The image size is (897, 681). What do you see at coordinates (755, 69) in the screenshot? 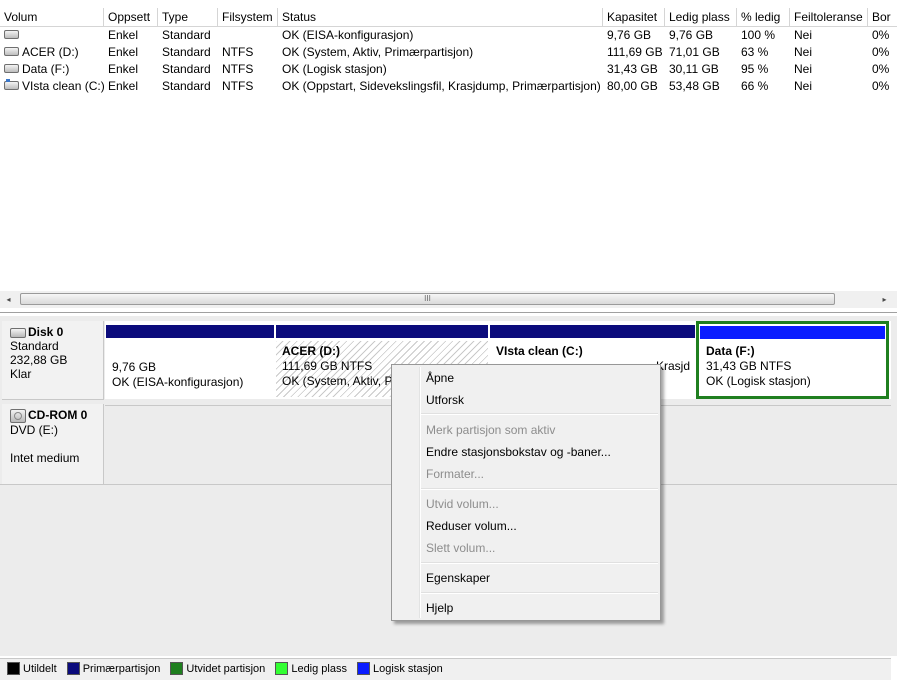
I see `percent-free-cell: 95 %` at bounding box center [755, 69].